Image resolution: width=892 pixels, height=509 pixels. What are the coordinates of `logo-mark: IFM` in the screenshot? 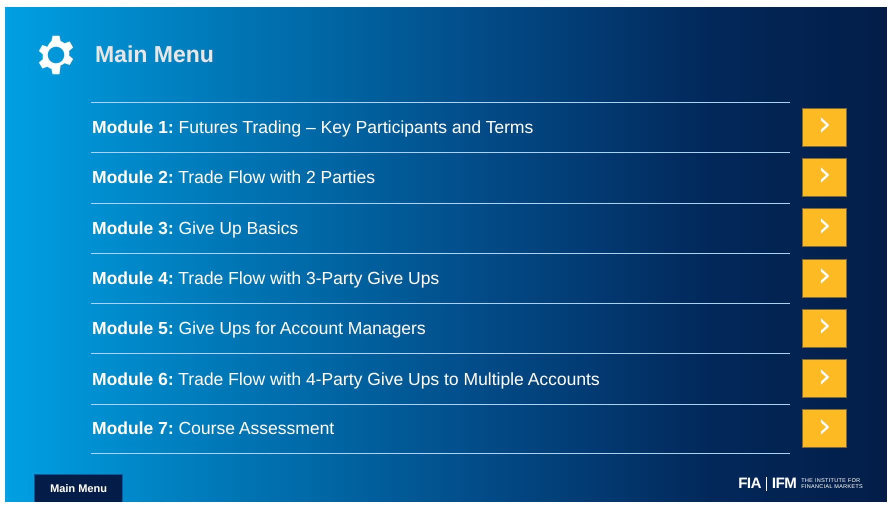 It's located at (784, 483).